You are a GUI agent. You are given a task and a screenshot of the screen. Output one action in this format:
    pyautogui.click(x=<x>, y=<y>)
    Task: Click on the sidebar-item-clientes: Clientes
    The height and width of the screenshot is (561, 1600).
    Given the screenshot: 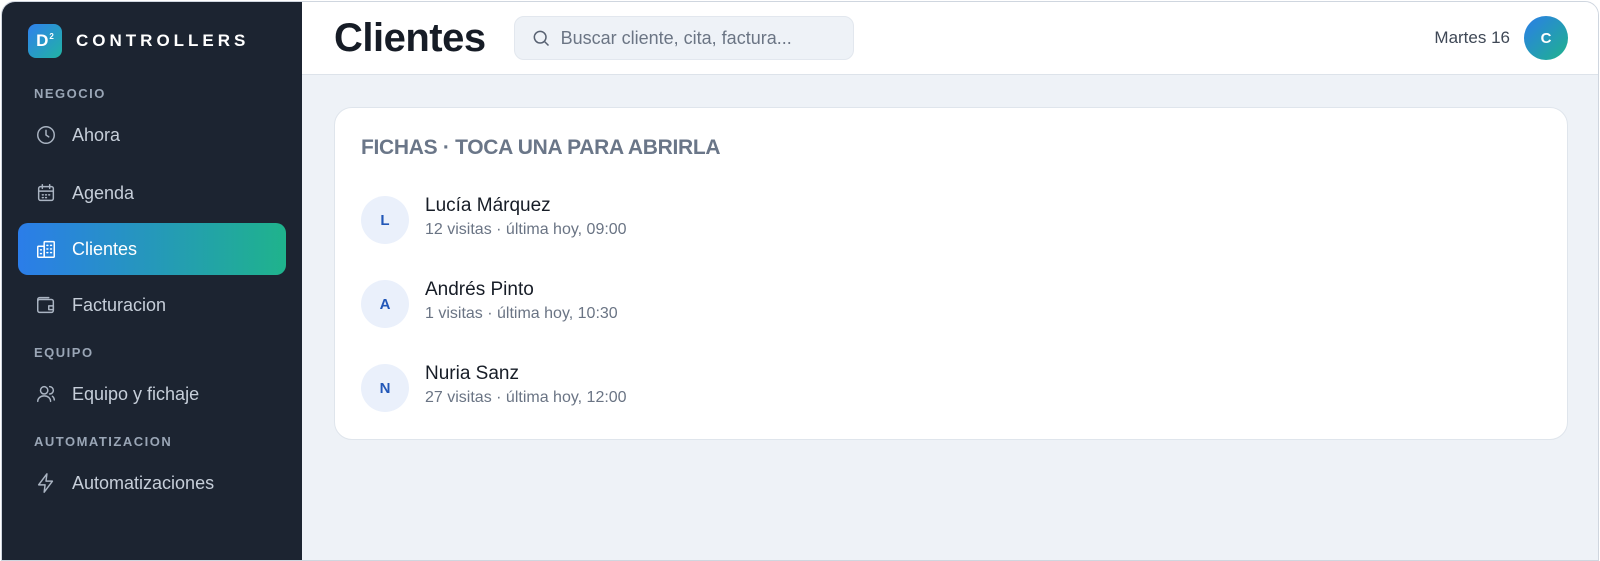 What is the action you would take?
    pyautogui.click(x=152, y=249)
    